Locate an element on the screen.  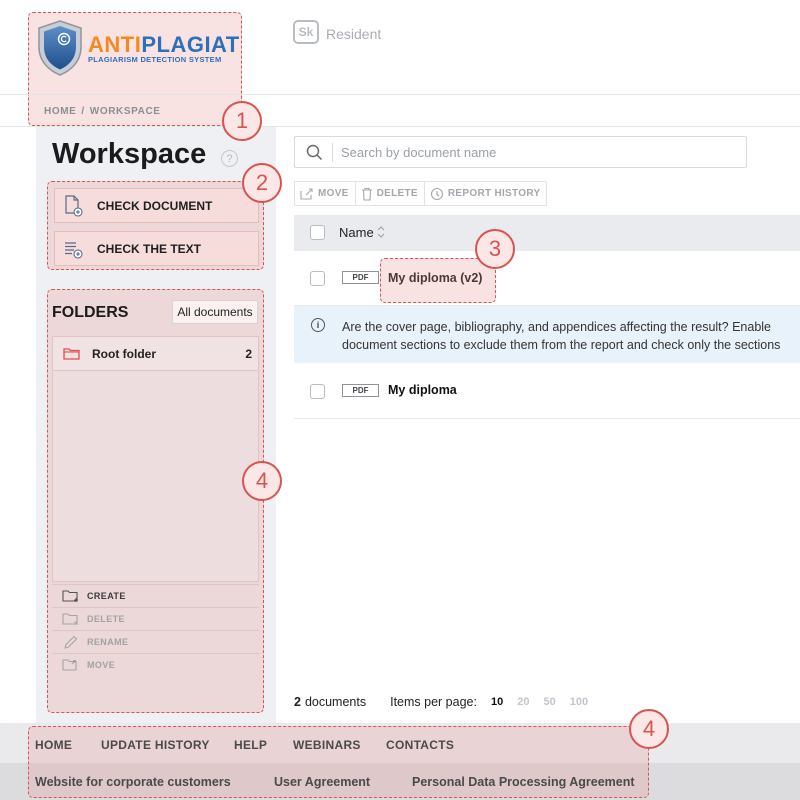
footer-link-update-history: UPDATE HISTORY is located at coordinates (155, 745).